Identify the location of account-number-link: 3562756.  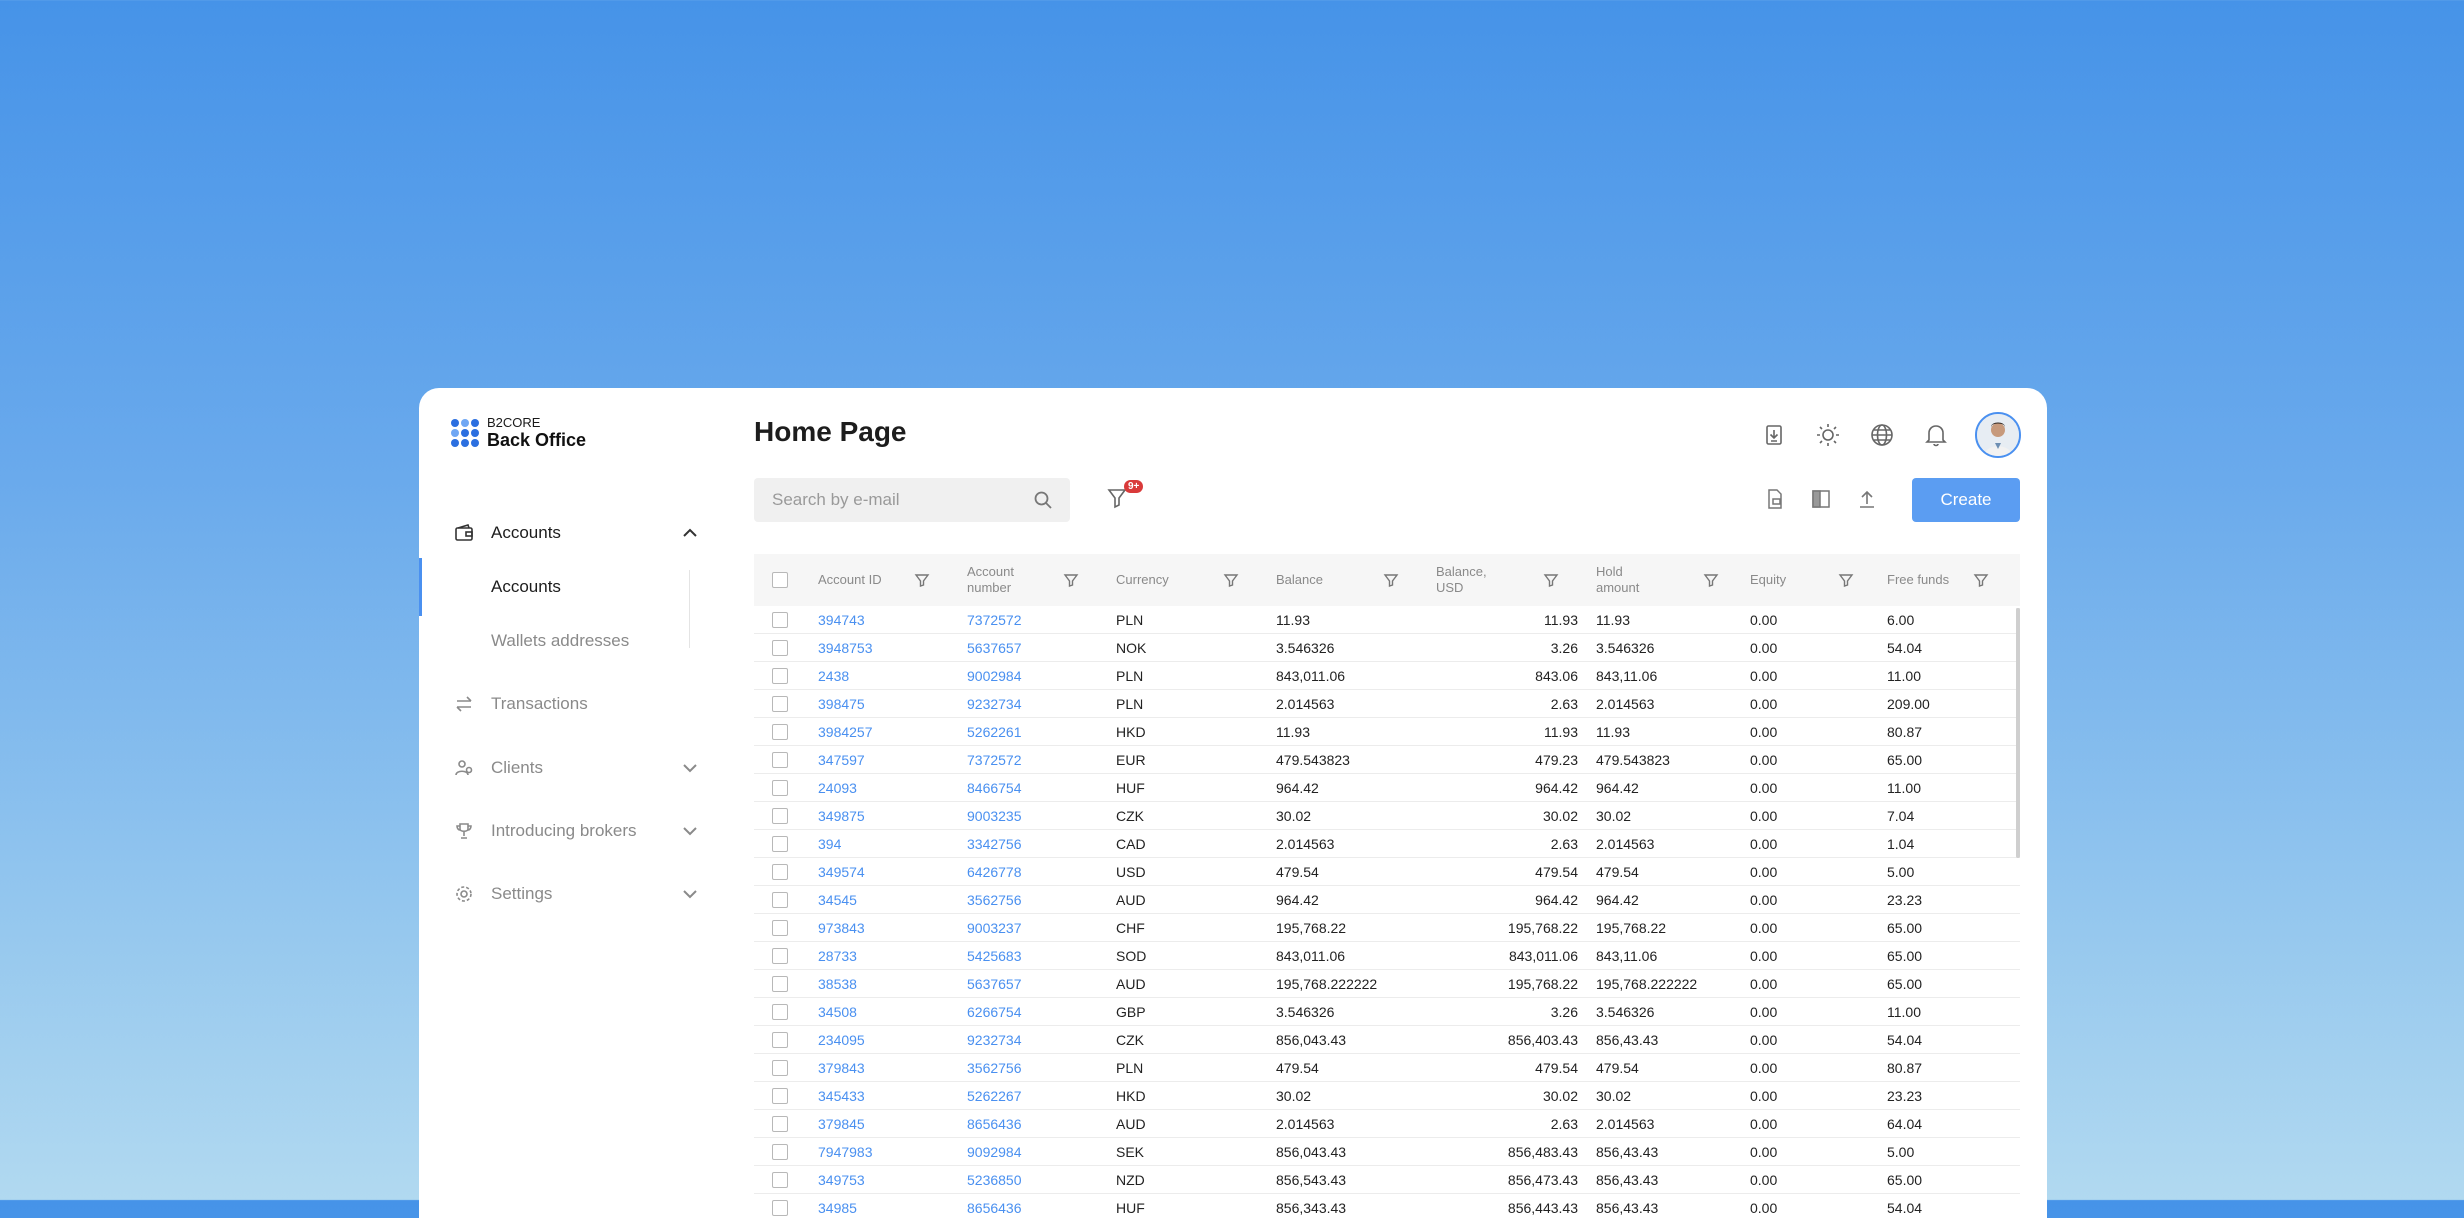
(1041, 1068).